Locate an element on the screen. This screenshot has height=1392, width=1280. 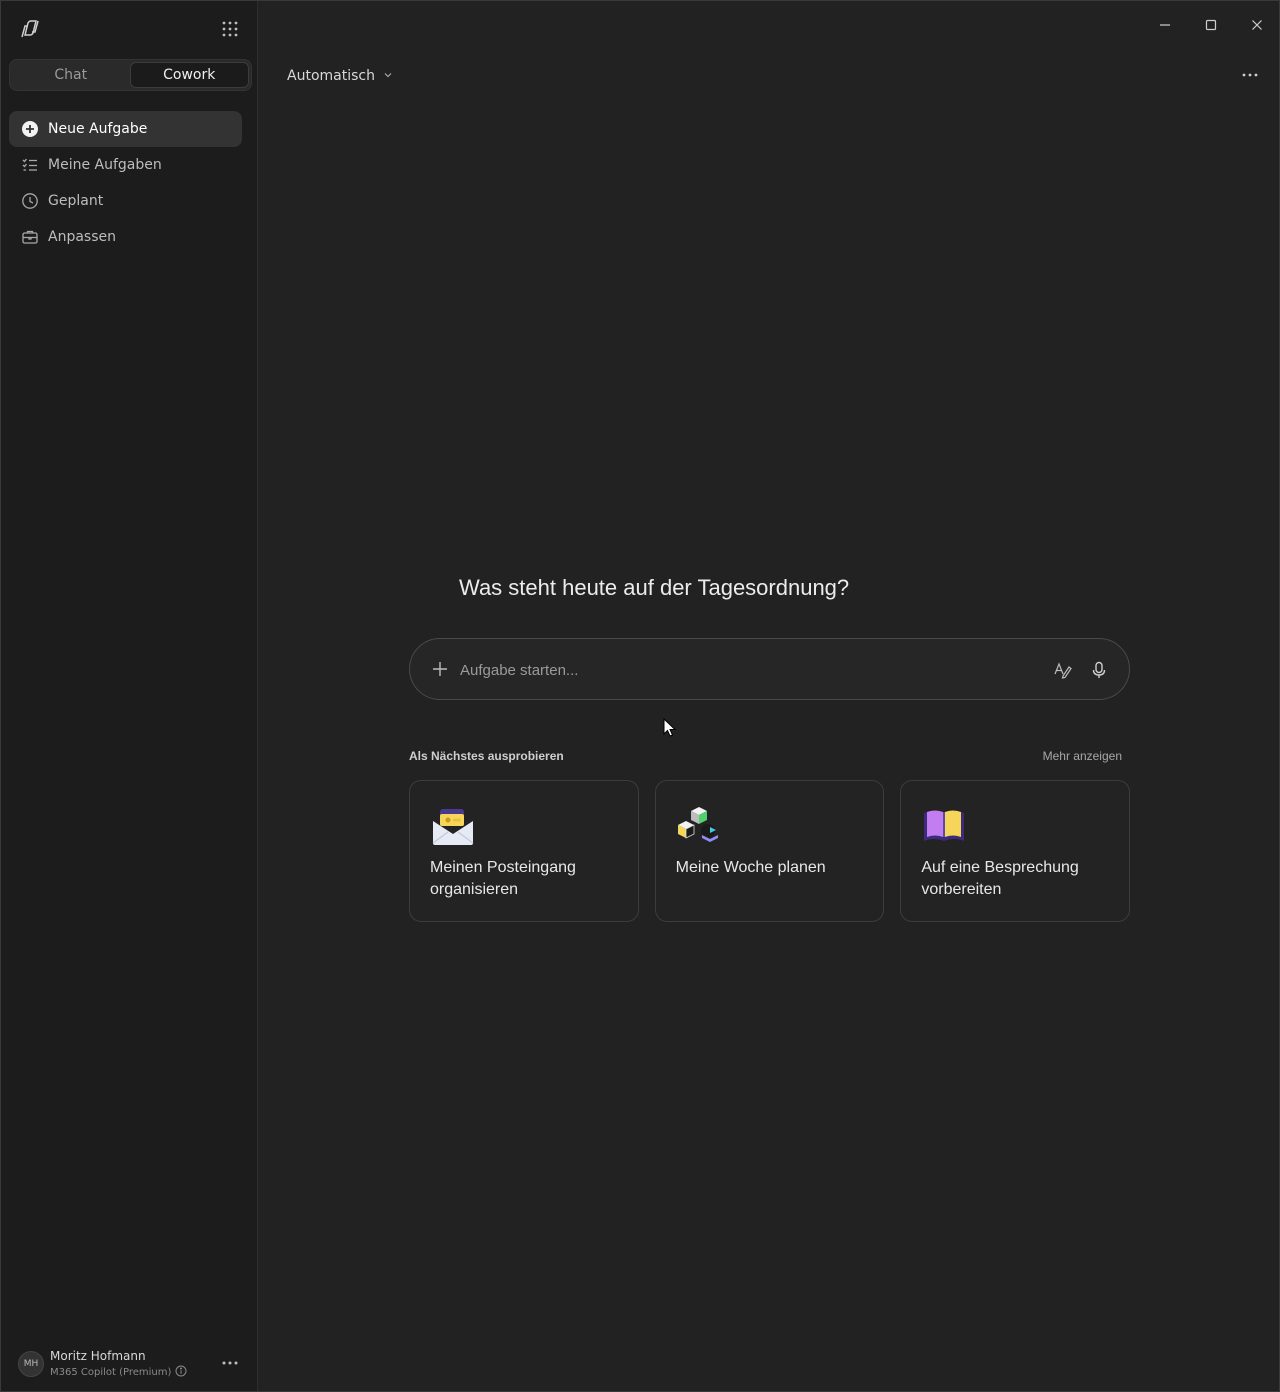
maximize-icon is located at coordinates (1211, 25).